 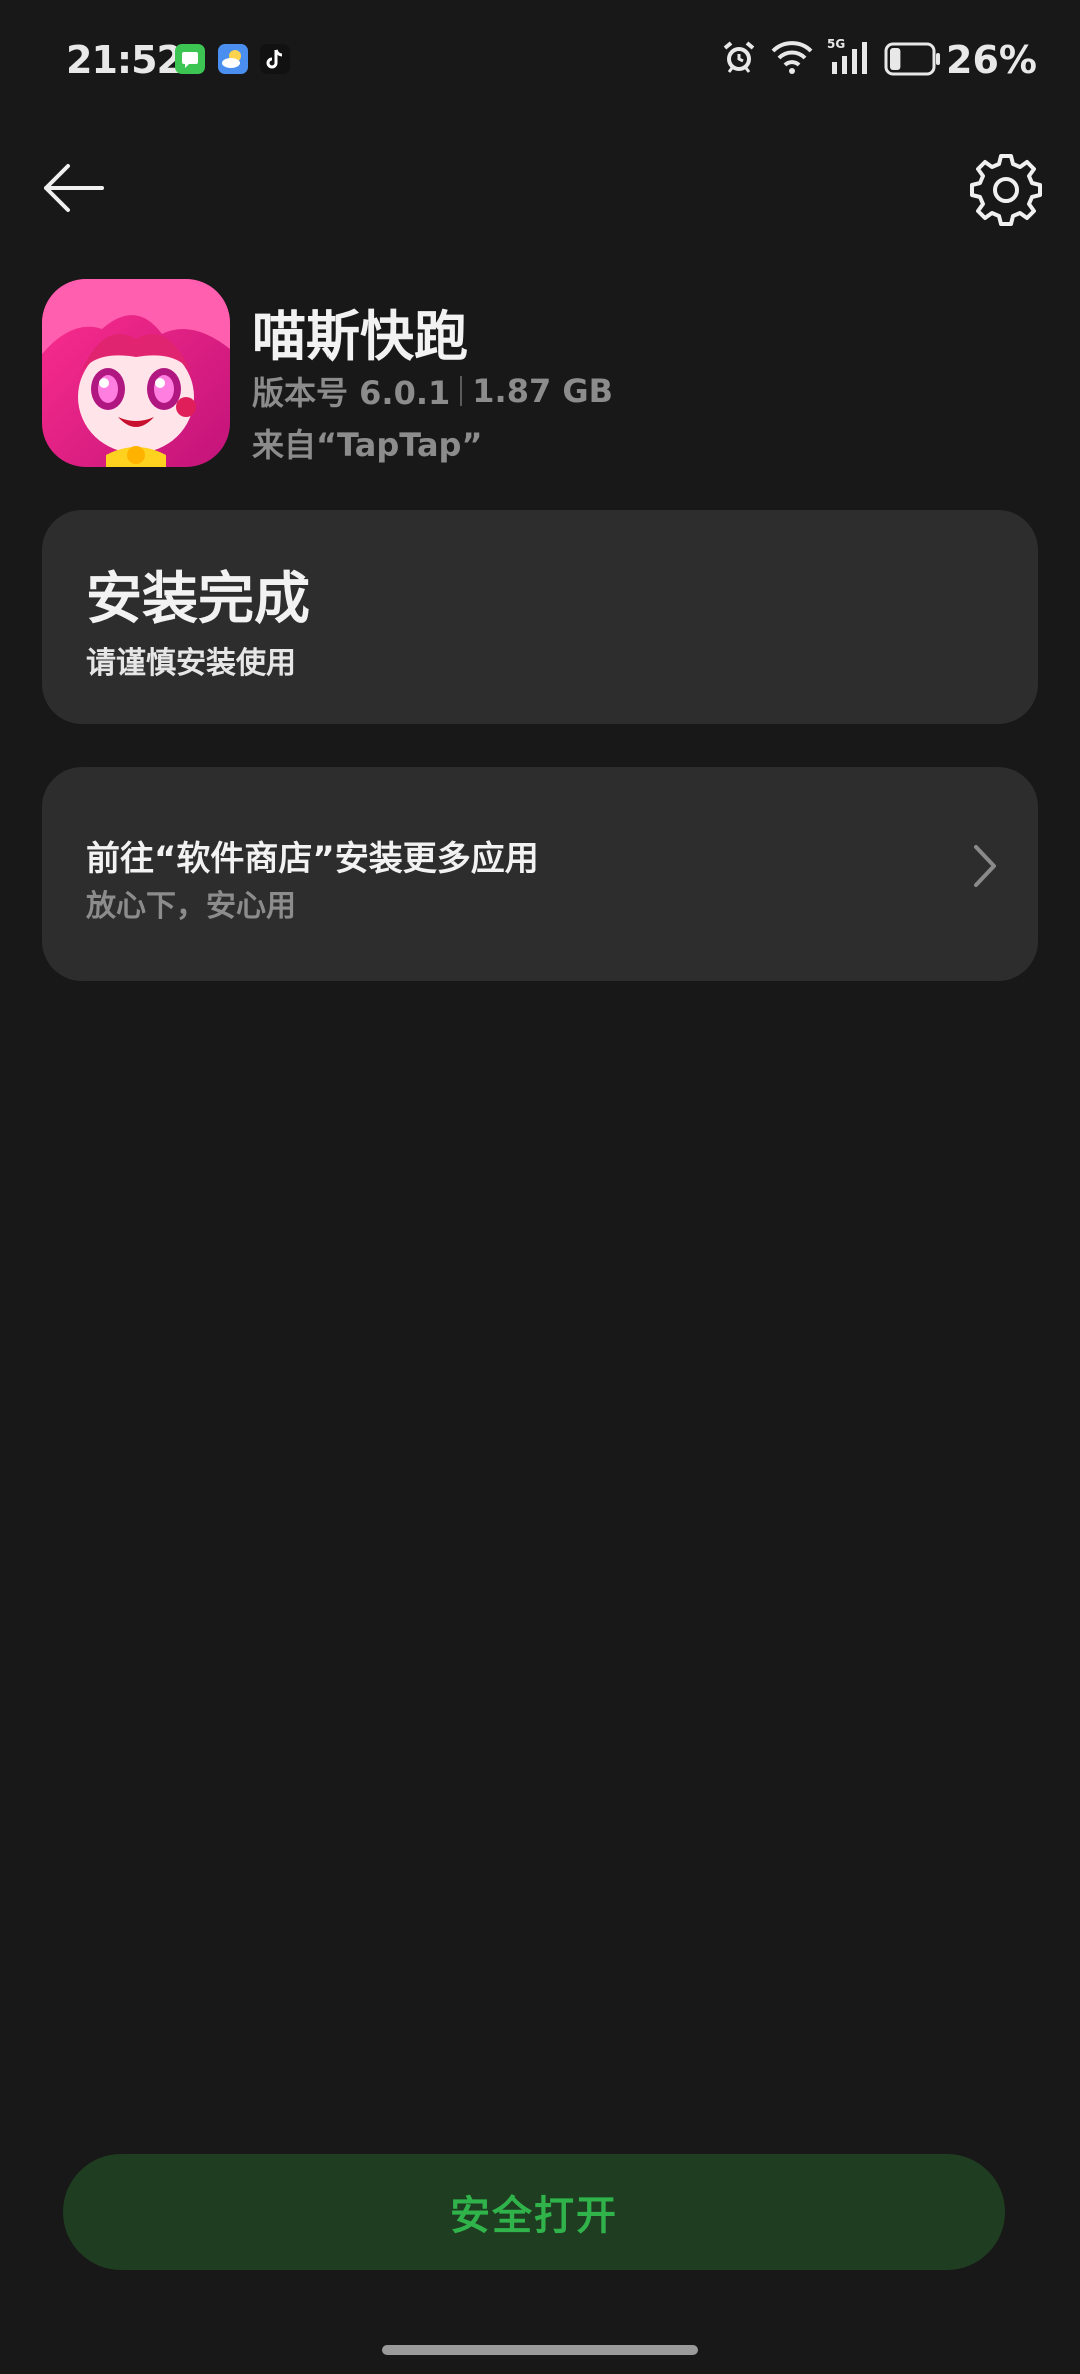 What do you see at coordinates (540, 874) in the screenshot?
I see `app-store-link-card: 前往“软件商店”安装更多应用 放心下，安心用` at bounding box center [540, 874].